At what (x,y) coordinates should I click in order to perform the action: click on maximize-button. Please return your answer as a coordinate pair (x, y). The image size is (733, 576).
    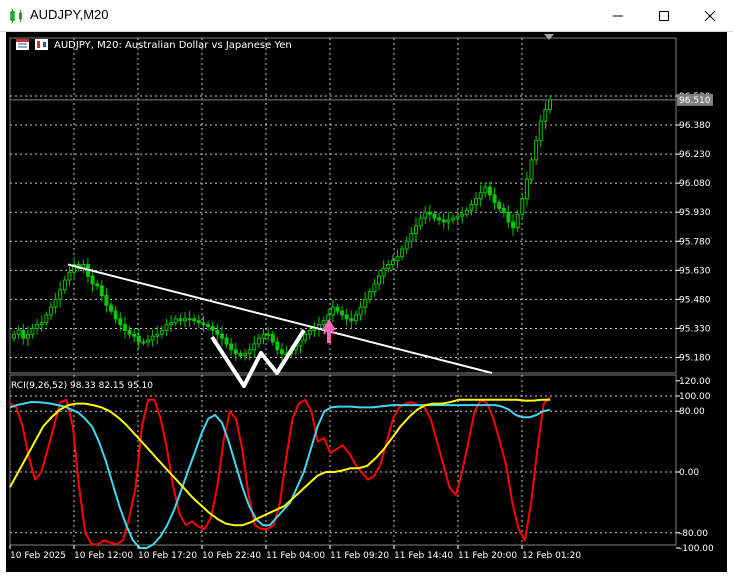
    Looking at the image, I should click on (664, 15).